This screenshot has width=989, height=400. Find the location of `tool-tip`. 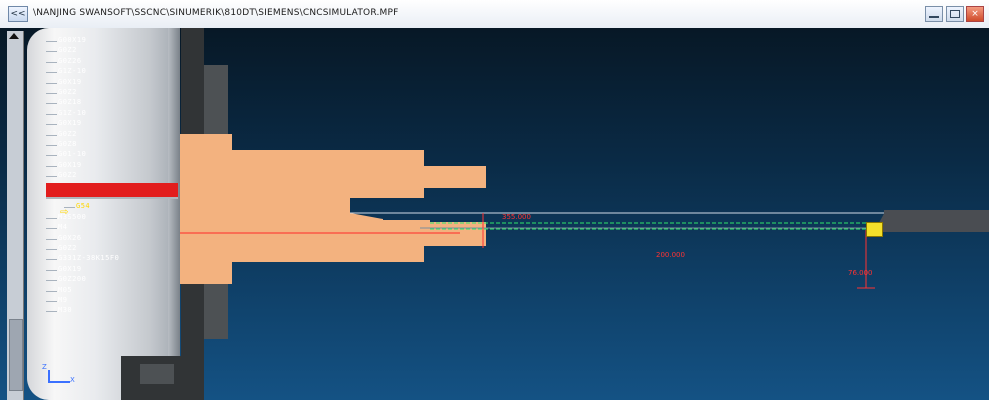

tool-tip is located at coordinates (874, 229).